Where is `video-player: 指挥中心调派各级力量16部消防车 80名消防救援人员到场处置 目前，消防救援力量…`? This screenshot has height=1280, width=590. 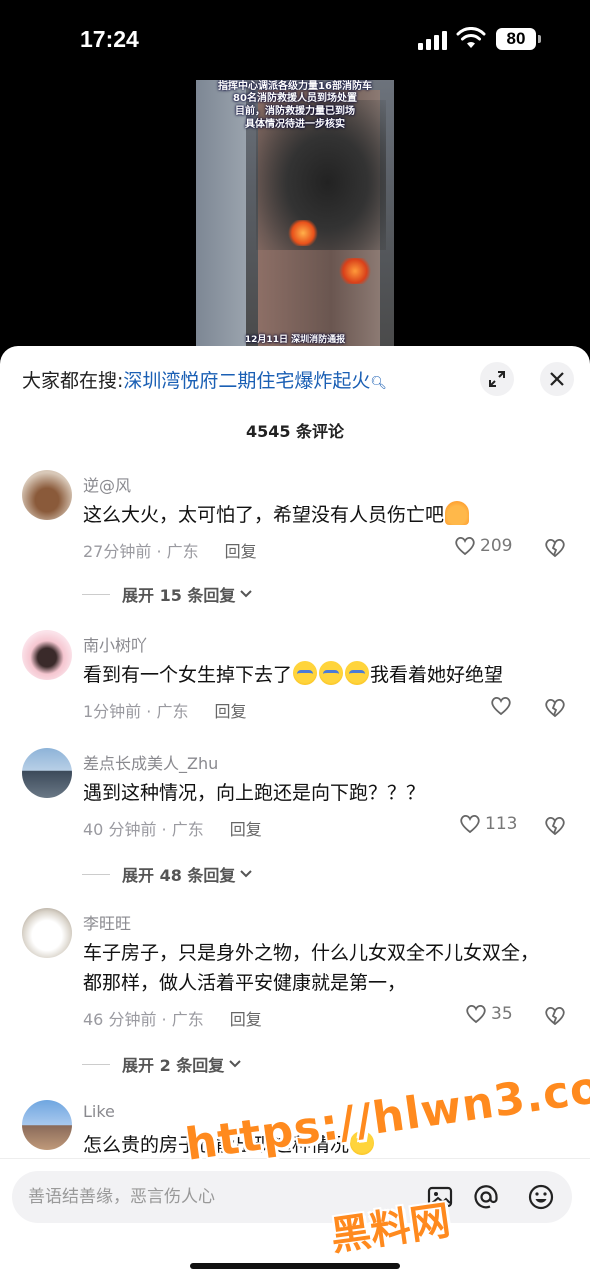
video-player: 指挥中心调派各级力量16部消防车 80名消防救援人员到场处置 目前，消防救援力量… is located at coordinates (295, 215).